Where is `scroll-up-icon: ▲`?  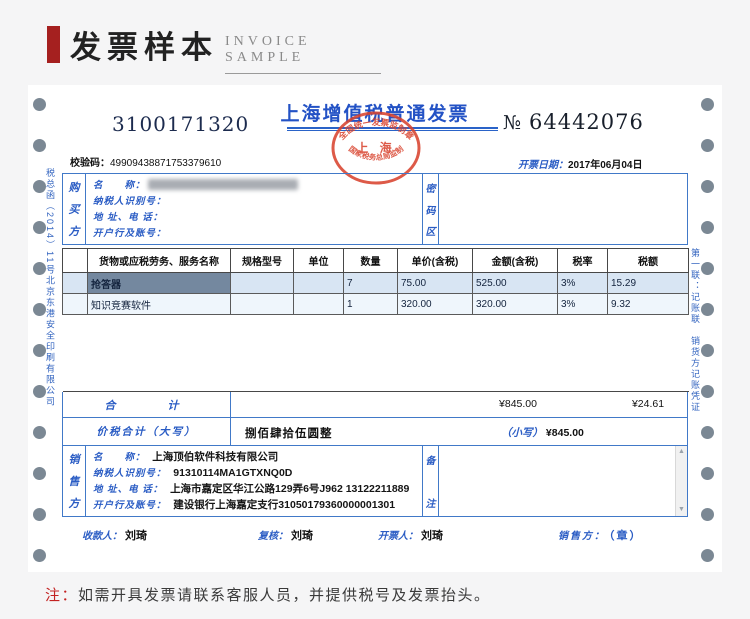
scroll-up-icon: ▲ is located at coordinates (681, 452).